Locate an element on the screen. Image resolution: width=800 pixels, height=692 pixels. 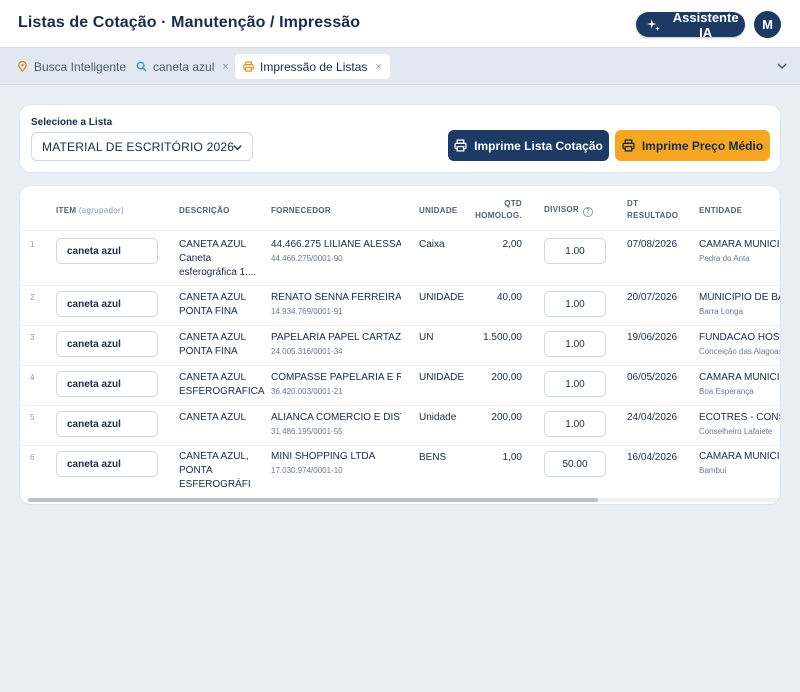
tab-label: caneta azul is located at coordinates (184, 66).